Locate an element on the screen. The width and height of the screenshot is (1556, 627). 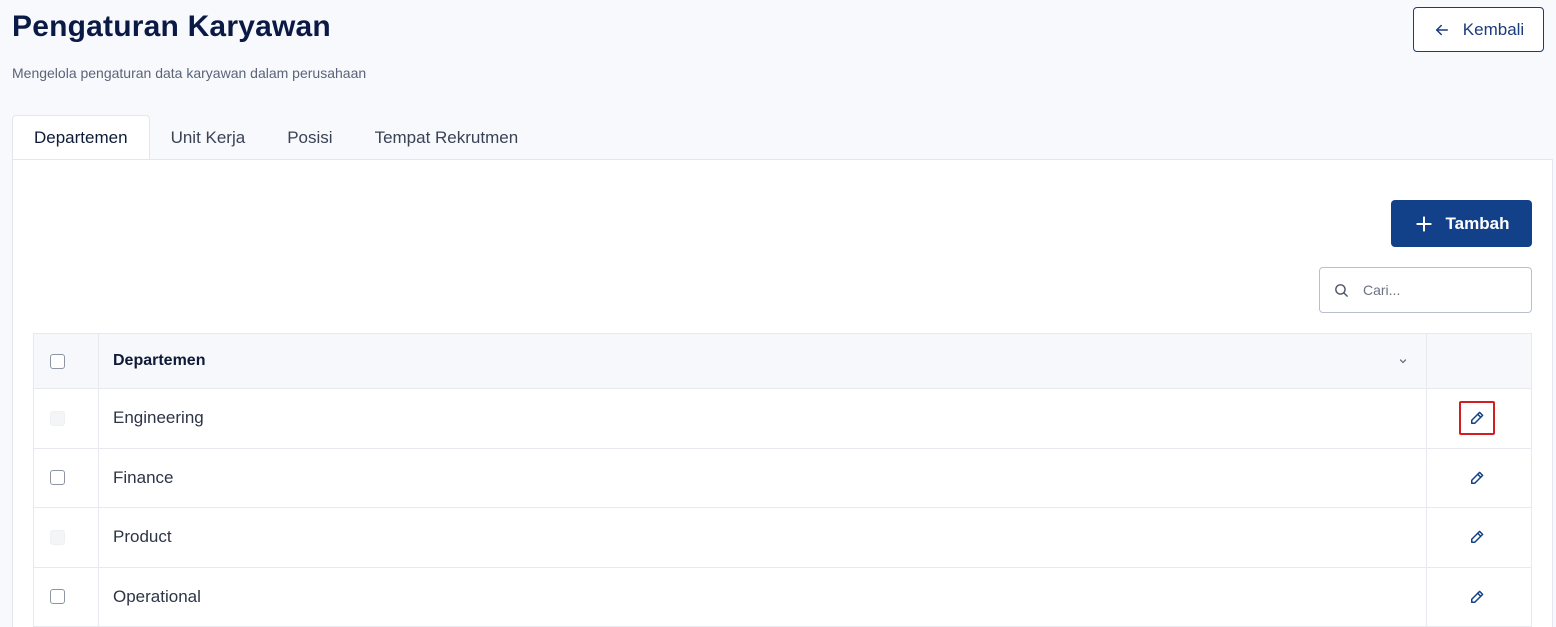
table-row: Engineering is located at coordinates (782, 419).